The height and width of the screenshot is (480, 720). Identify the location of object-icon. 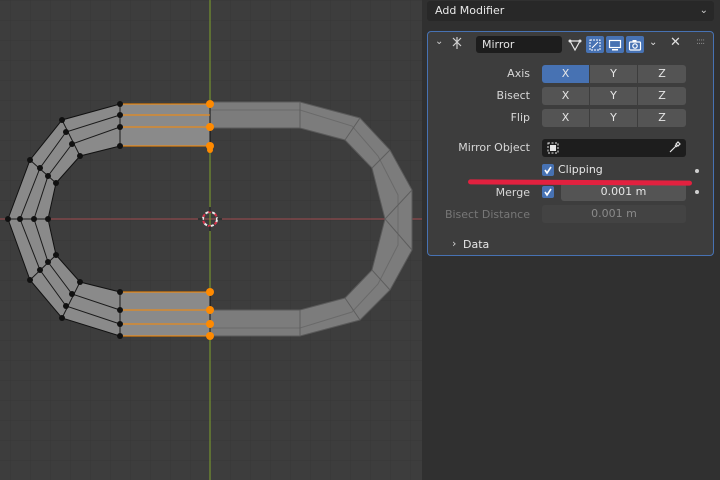
(553, 151).